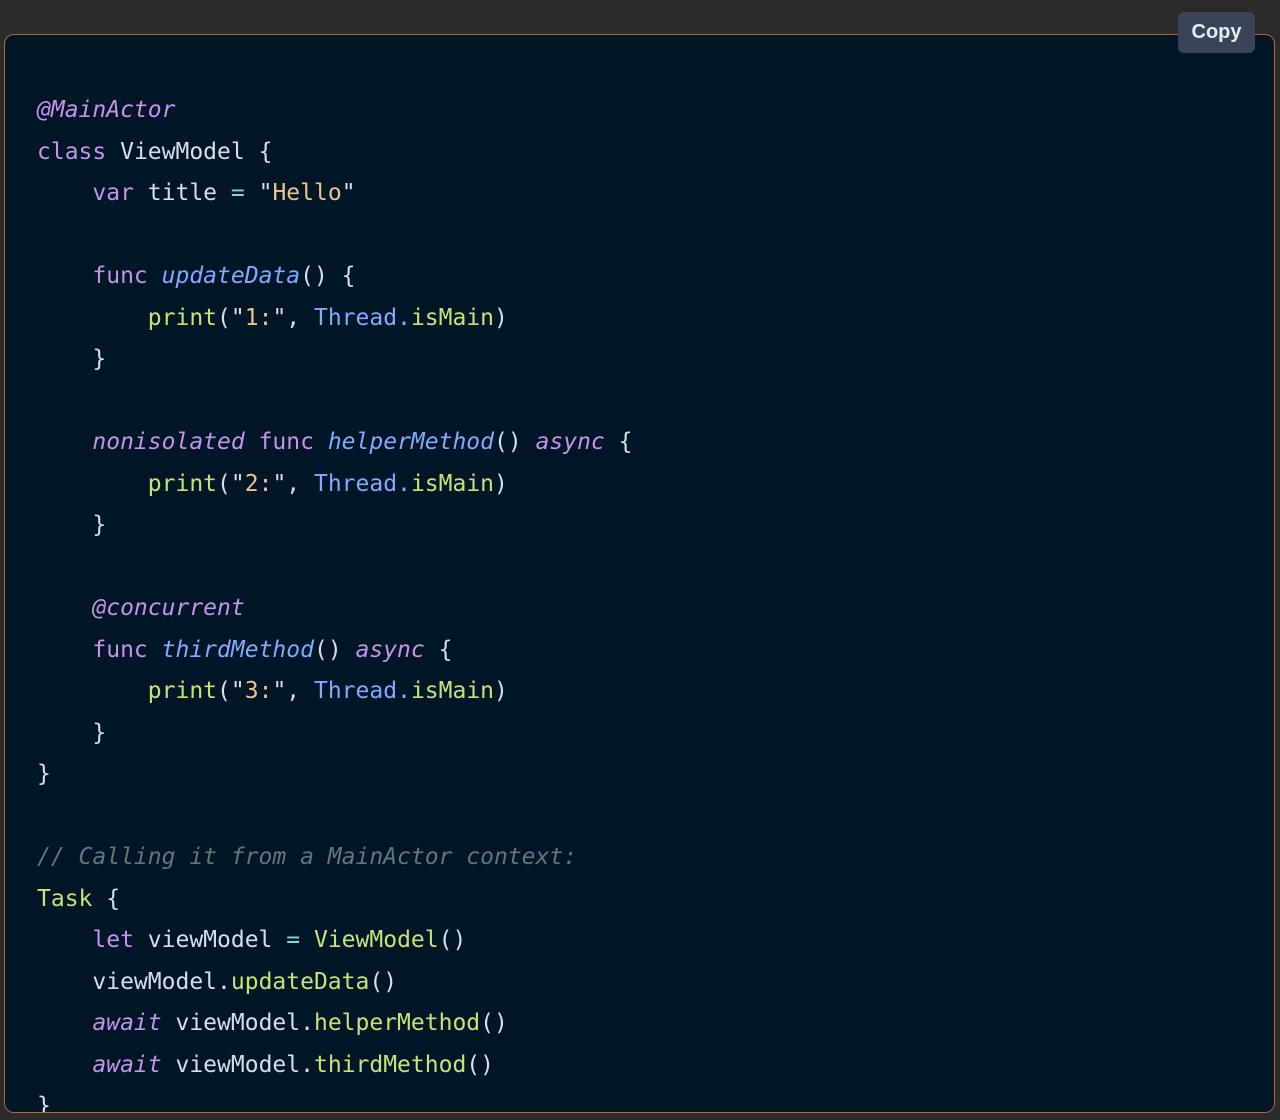 Image resolution: width=1280 pixels, height=1120 pixels. I want to click on code-token-string-literal: 2:, so click(258, 483).